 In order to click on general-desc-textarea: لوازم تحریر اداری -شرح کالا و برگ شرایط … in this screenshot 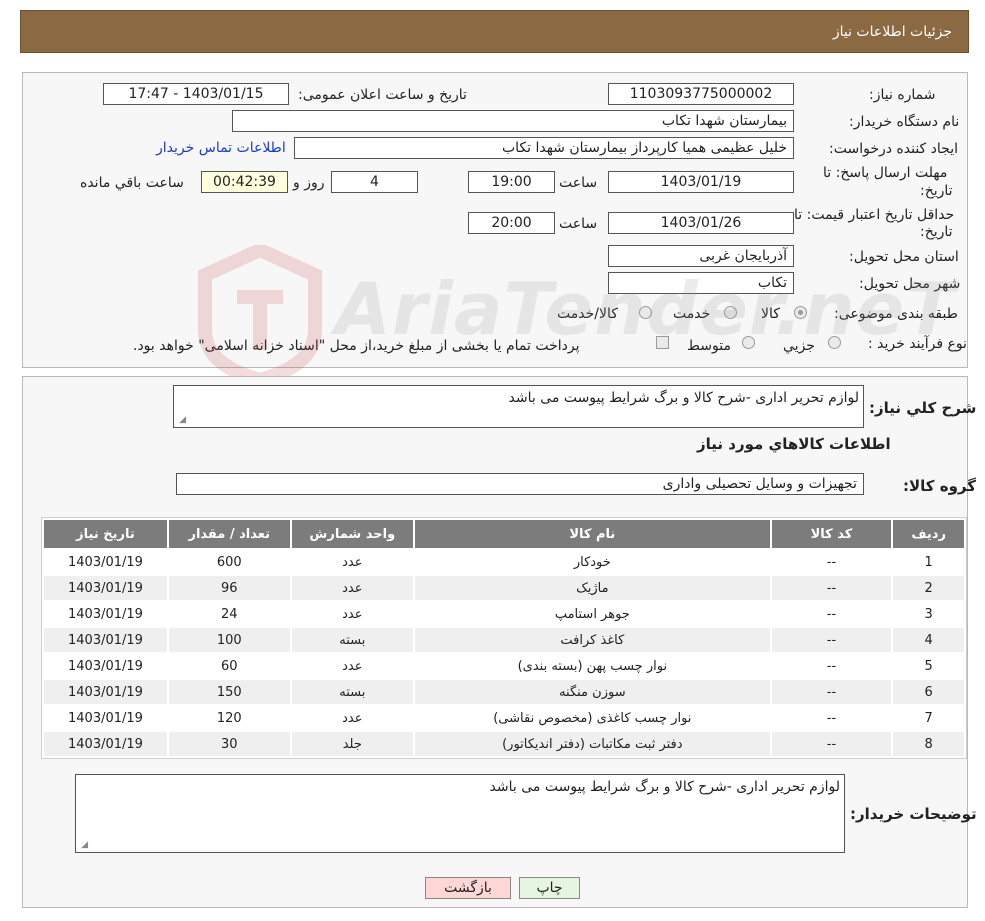, I will do `click(518, 406)`.